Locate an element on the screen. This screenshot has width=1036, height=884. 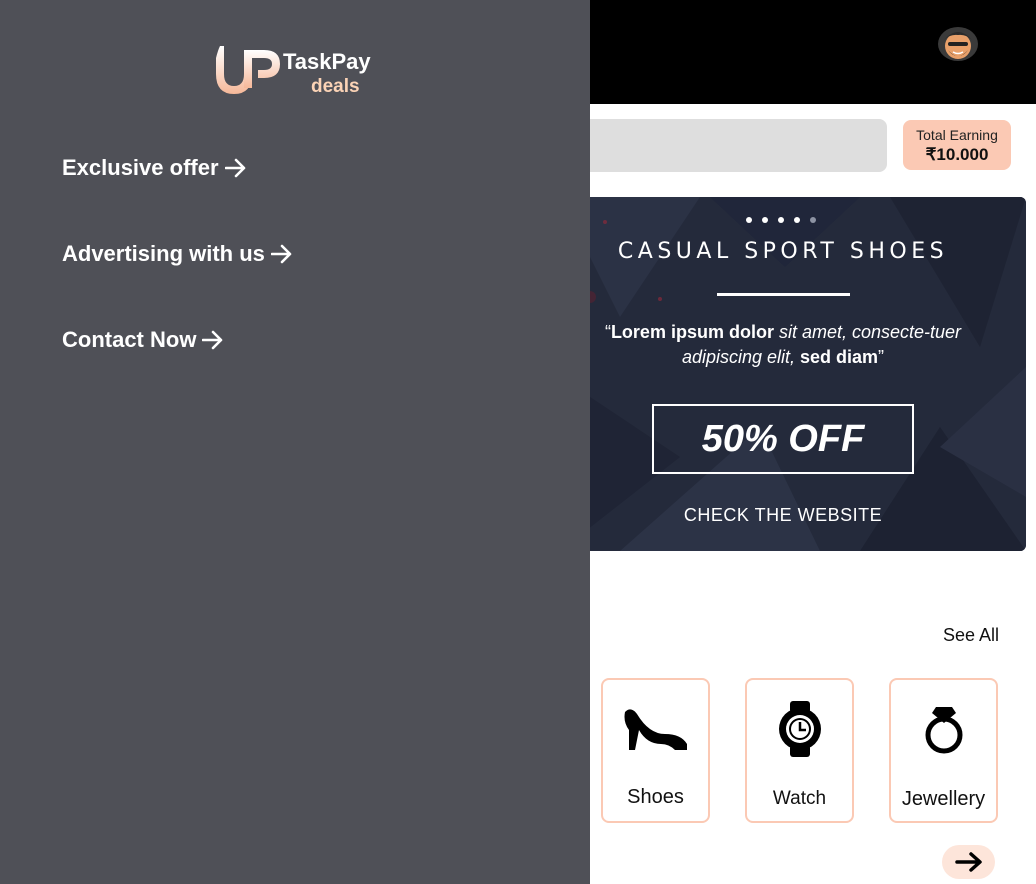
earning-label: Total Earning is located at coordinates (957, 135).